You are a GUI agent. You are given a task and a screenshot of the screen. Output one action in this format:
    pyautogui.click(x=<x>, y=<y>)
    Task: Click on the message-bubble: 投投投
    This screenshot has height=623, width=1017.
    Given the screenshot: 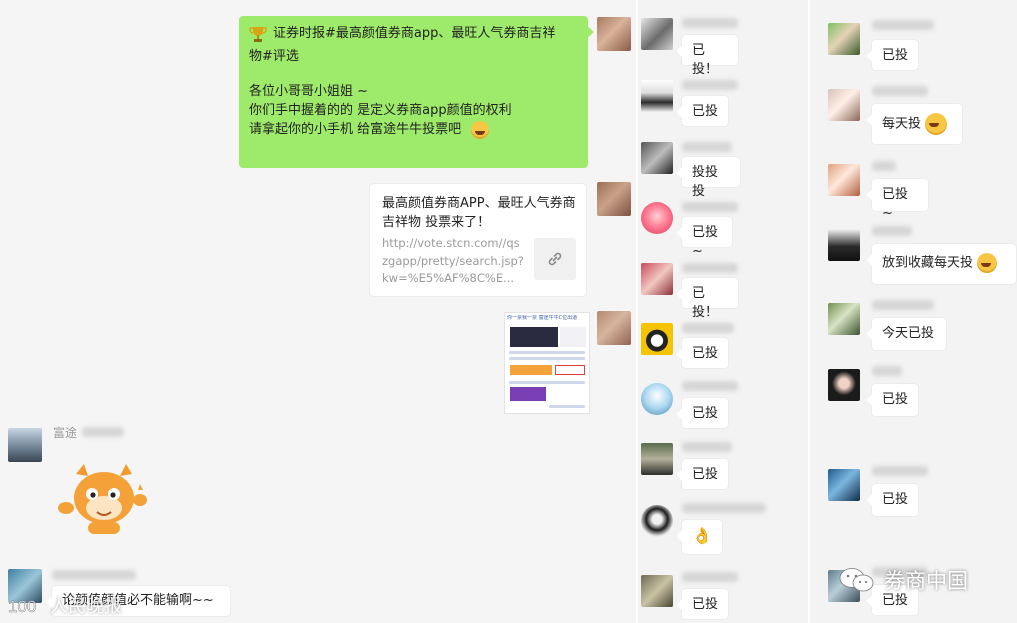 What is the action you would take?
    pyautogui.click(x=711, y=178)
    